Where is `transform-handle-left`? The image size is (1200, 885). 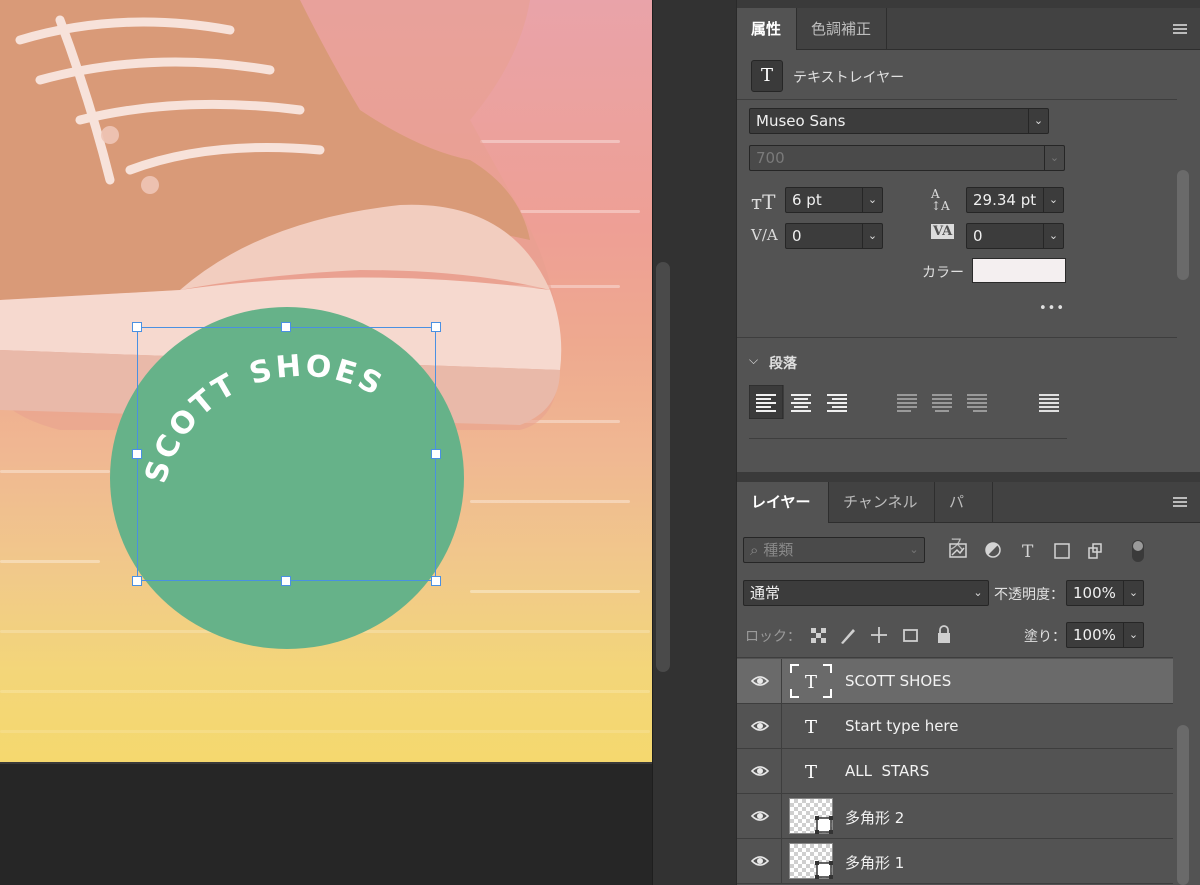 transform-handle-left is located at coordinates (137, 454).